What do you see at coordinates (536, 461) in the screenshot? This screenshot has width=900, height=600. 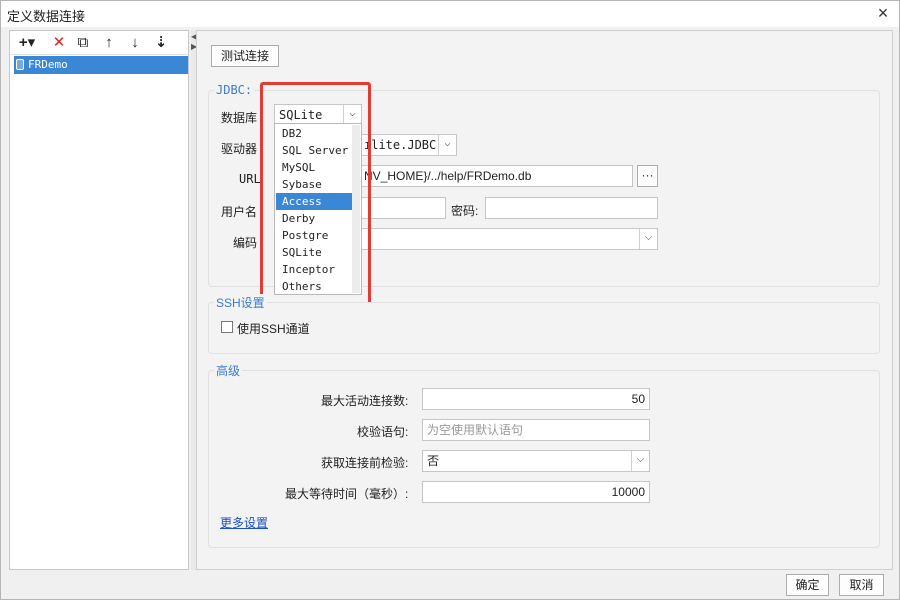 I see `test-before-select: 否 ⌵` at bounding box center [536, 461].